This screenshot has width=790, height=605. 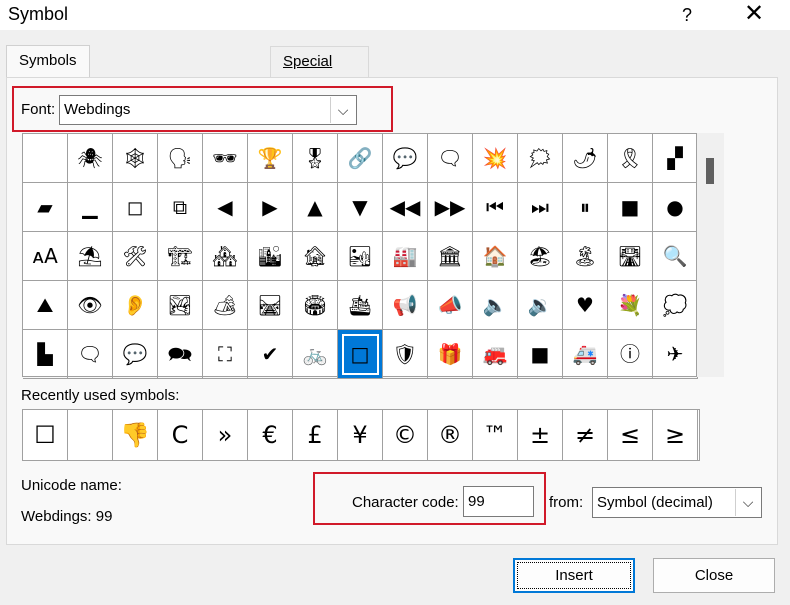 I want to click on symbol-cell: ◀, so click(x=225, y=207).